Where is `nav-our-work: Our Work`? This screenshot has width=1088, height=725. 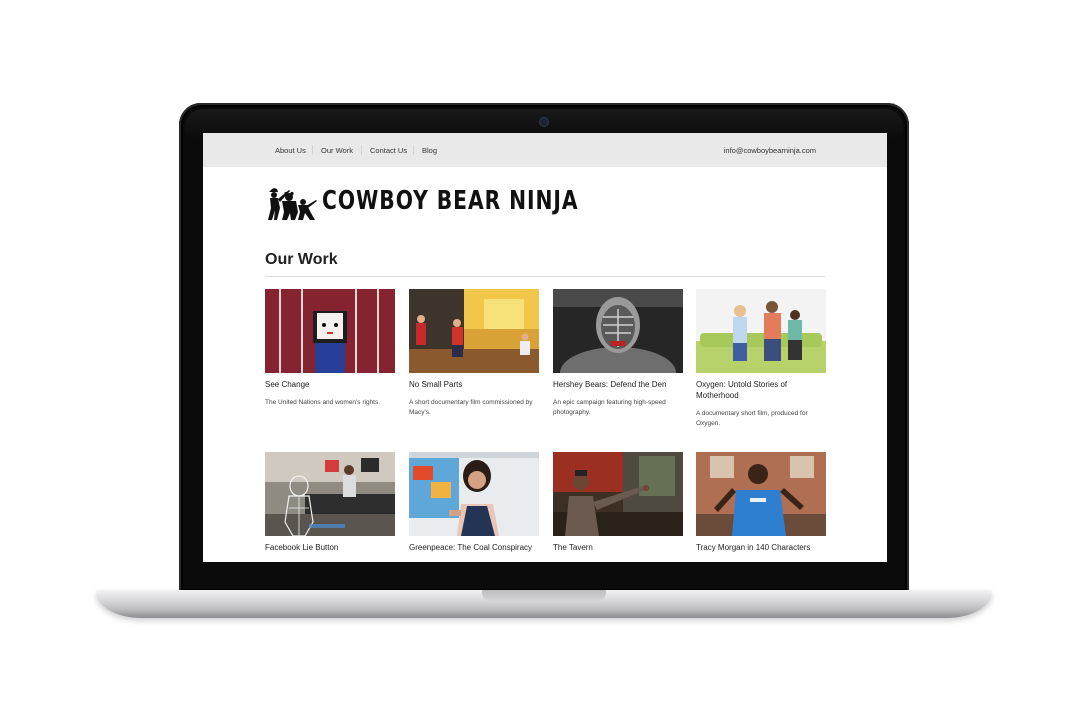 nav-our-work: Our Work is located at coordinates (337, 150).